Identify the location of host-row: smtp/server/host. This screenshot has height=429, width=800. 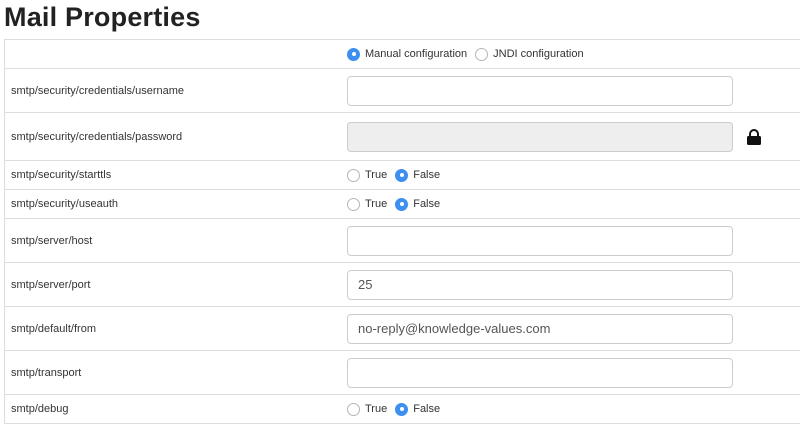
(402, 241).